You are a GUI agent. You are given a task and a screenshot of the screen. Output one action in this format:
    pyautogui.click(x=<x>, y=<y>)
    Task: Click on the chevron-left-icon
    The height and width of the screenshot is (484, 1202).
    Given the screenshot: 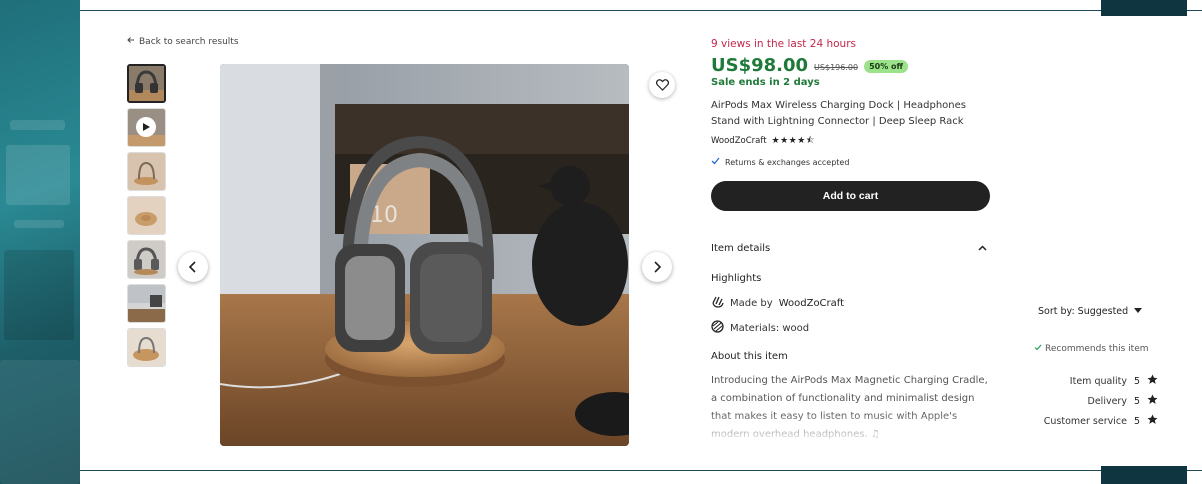 What is the action you would take?
    pyautogui.click(x=193, y=267)
    